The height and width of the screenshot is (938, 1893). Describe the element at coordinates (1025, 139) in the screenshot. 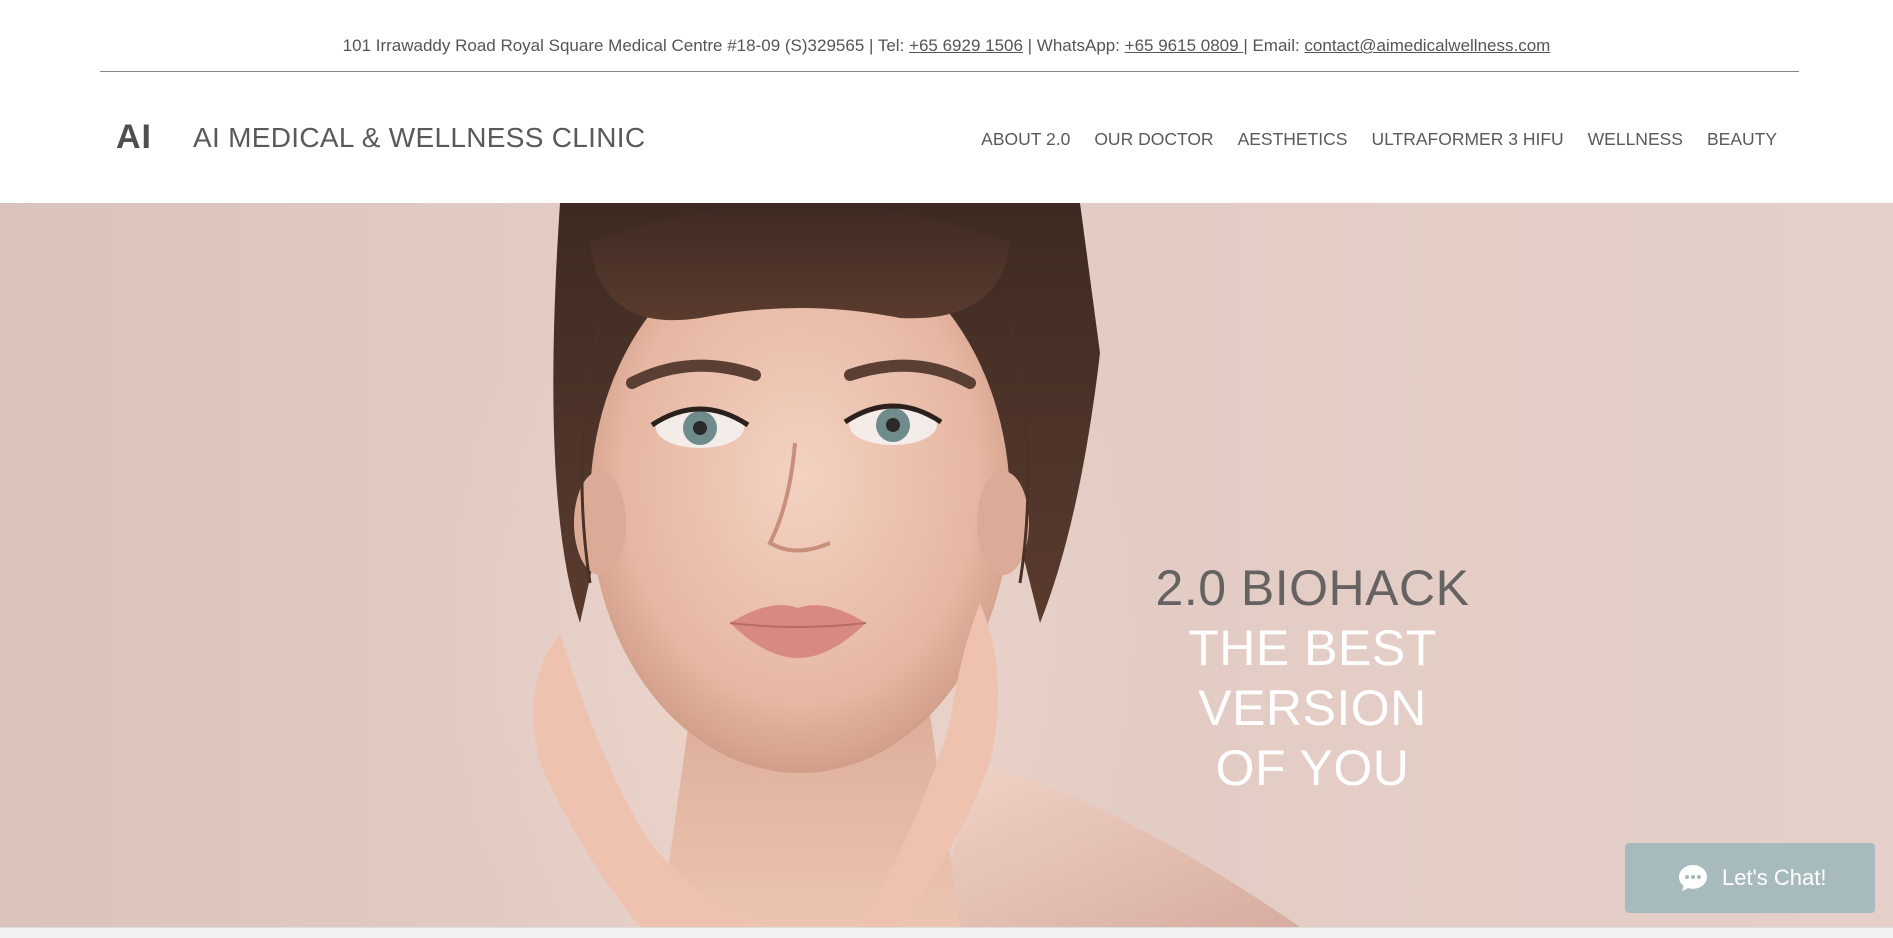

I see `nav-item-about: ABOUT 2.0` at that location.